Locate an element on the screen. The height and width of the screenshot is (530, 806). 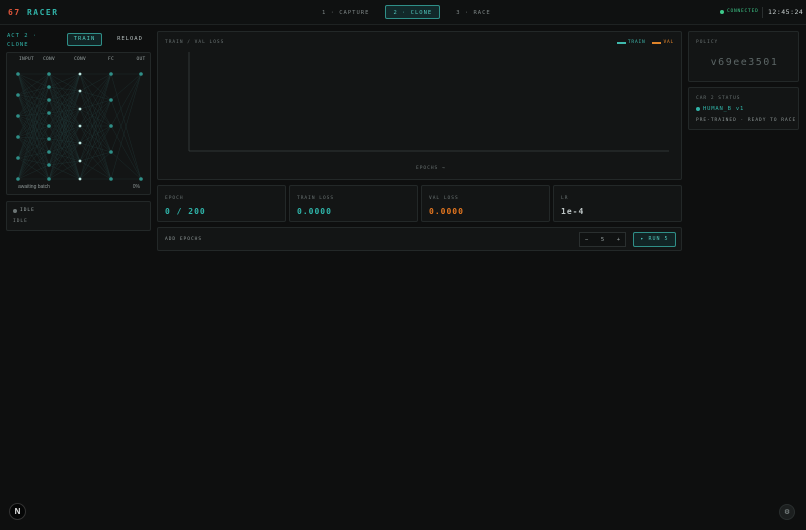
epochs-value: 5 is located at coordinates (602, 240).